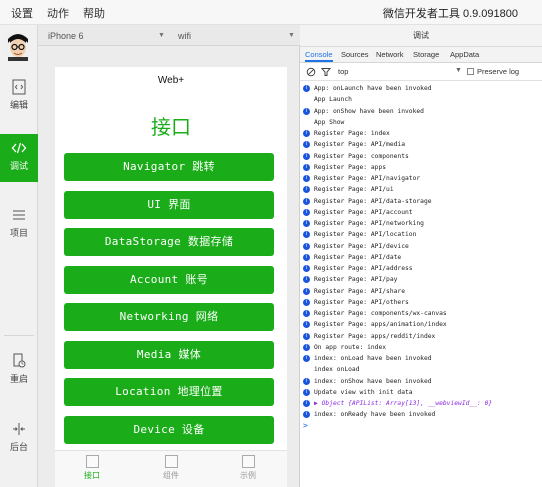 The image size is (542, 487). I want to click on sidebar: 编辑 调试 项目 重启 后台, so click(19, 256).